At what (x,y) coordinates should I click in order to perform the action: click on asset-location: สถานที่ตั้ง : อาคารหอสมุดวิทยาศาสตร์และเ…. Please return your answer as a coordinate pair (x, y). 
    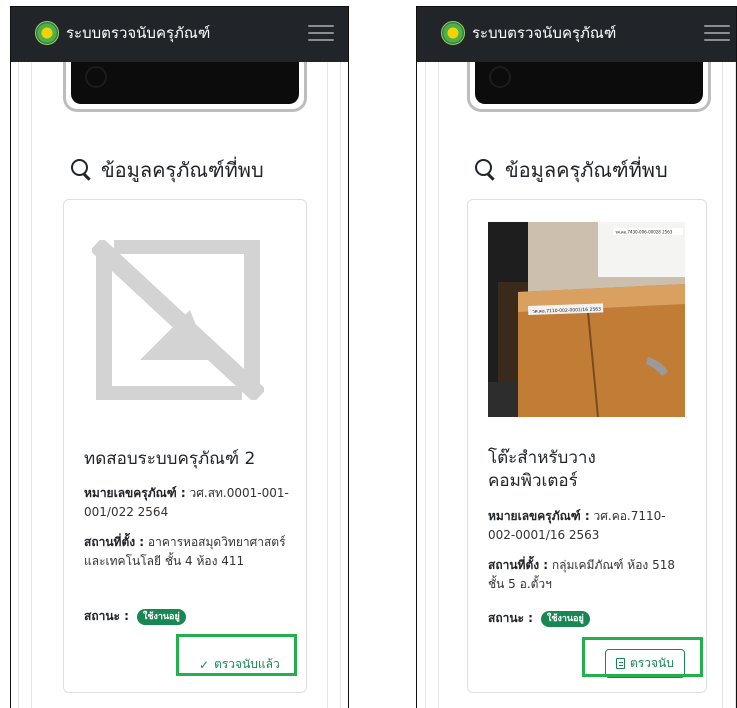
    Looking at the image, I should click on (186, 552).